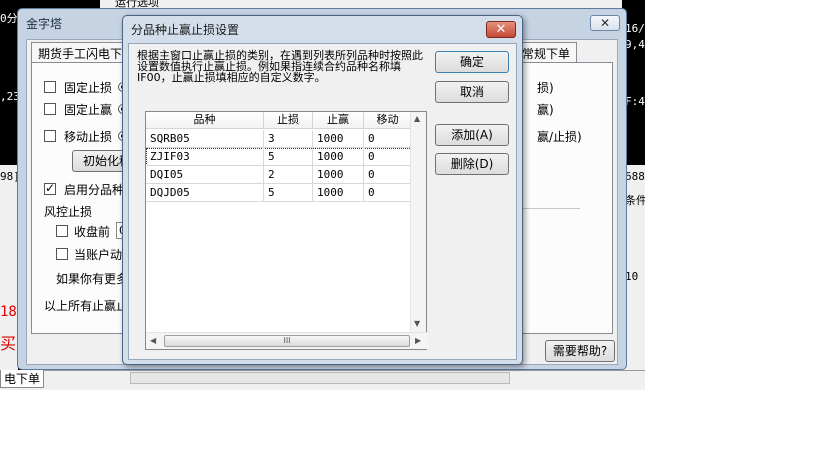  I want to click on delete-button: 删除(D), so click(472, 164).